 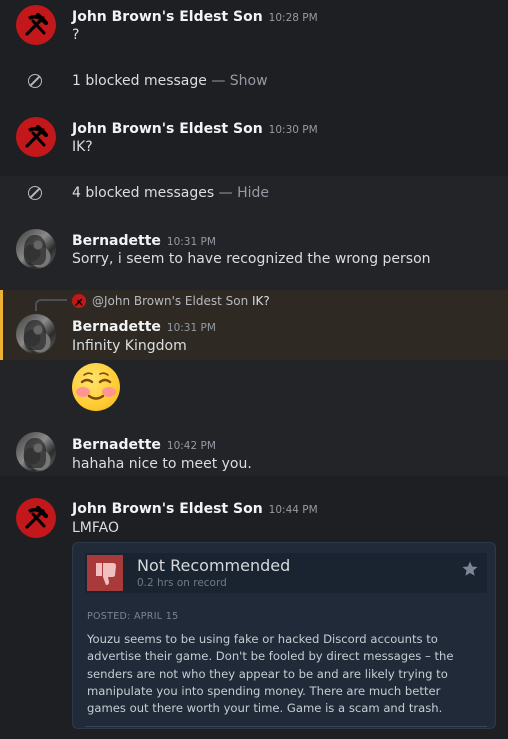 I want to click on thumbs-down-thumbnail, so click(x=105, y=573).